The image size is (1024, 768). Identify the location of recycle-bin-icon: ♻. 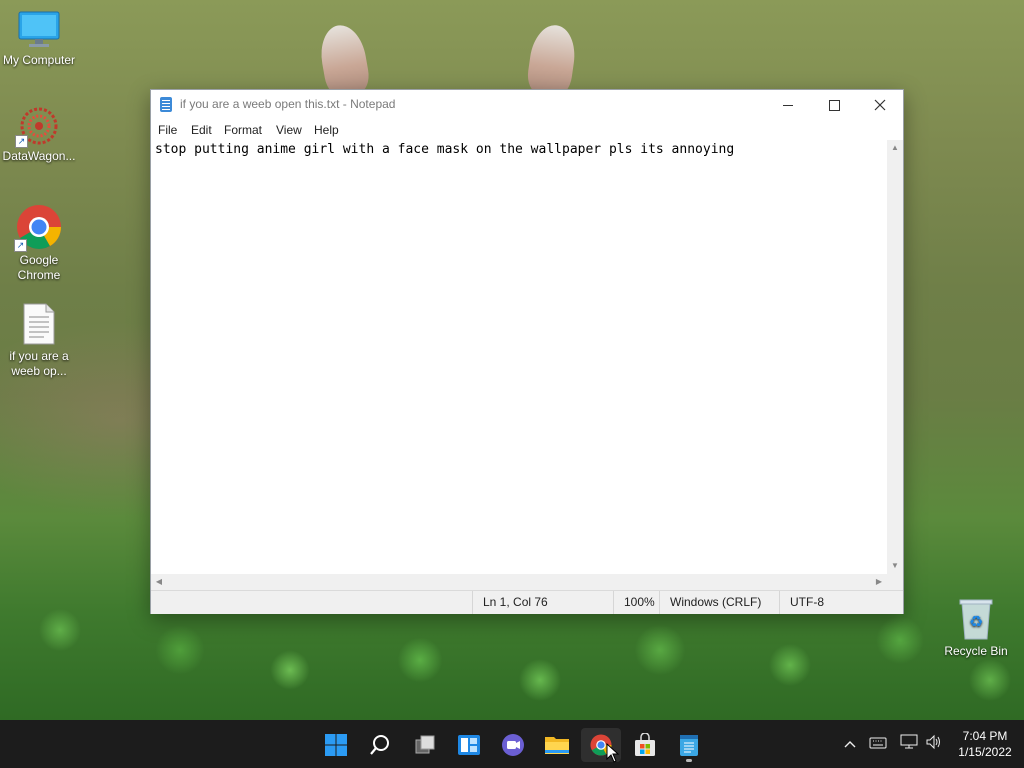
(976, 619).